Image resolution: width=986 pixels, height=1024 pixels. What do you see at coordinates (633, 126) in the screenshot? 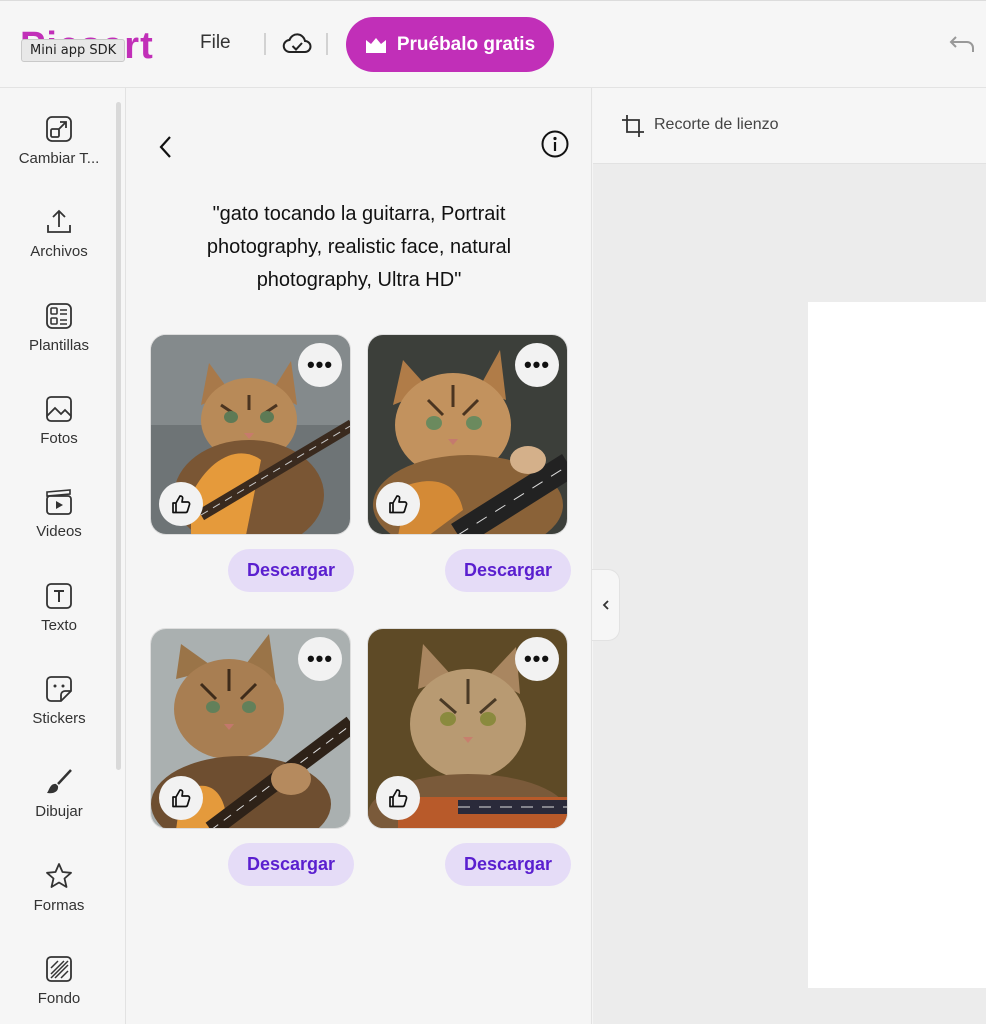
I see `crop-icon` at bounding box center [633, 126].